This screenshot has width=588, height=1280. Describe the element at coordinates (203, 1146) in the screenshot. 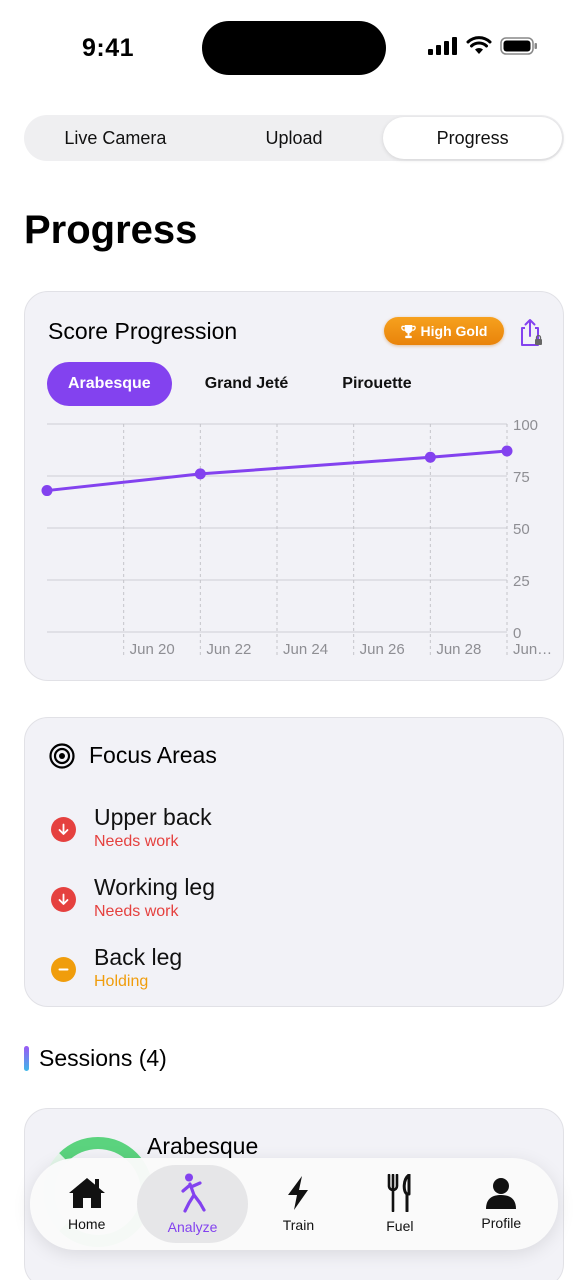

I see `session-name: Arabesque` at that location.